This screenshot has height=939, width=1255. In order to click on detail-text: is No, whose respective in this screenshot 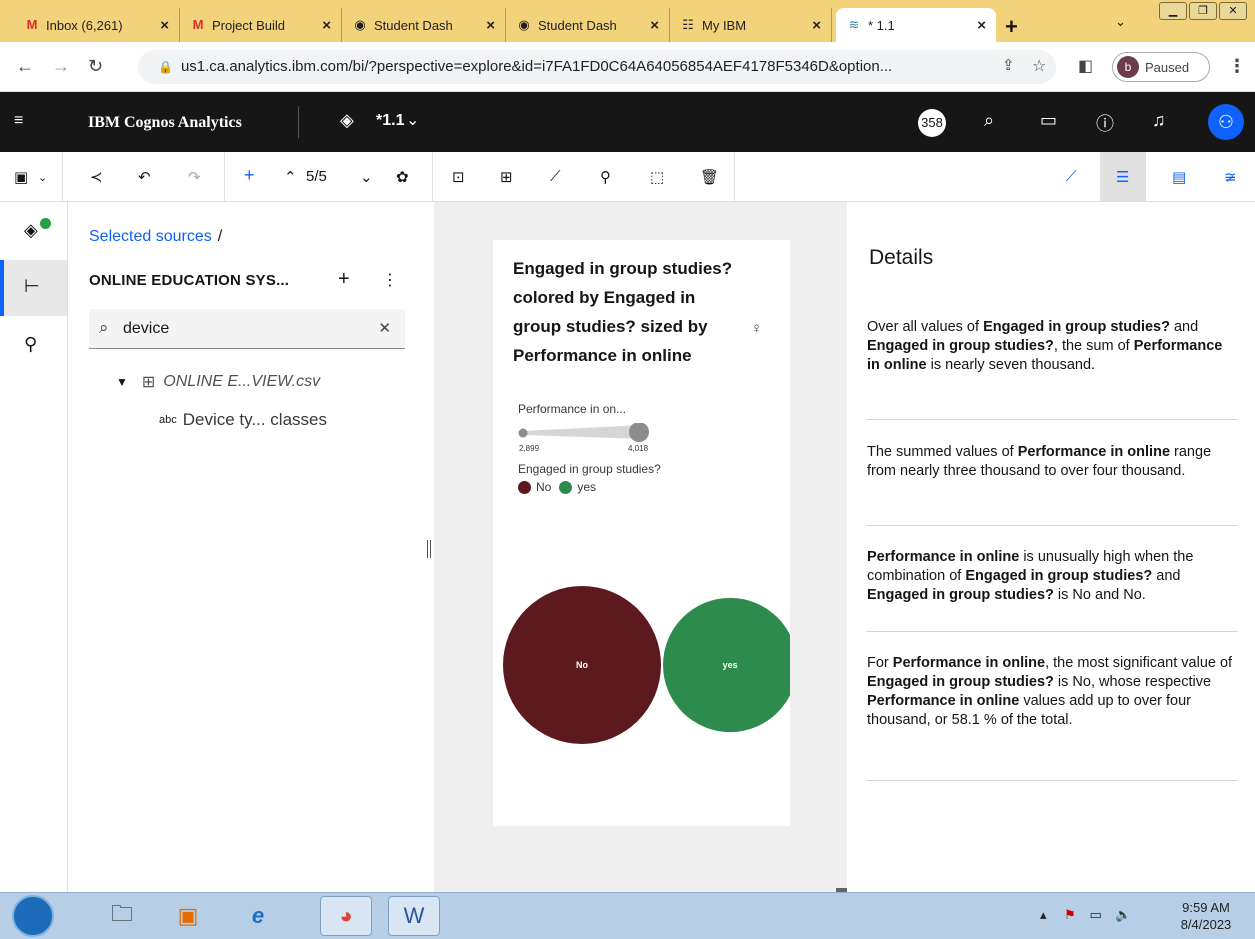, I will do `click(1132, 682)`.